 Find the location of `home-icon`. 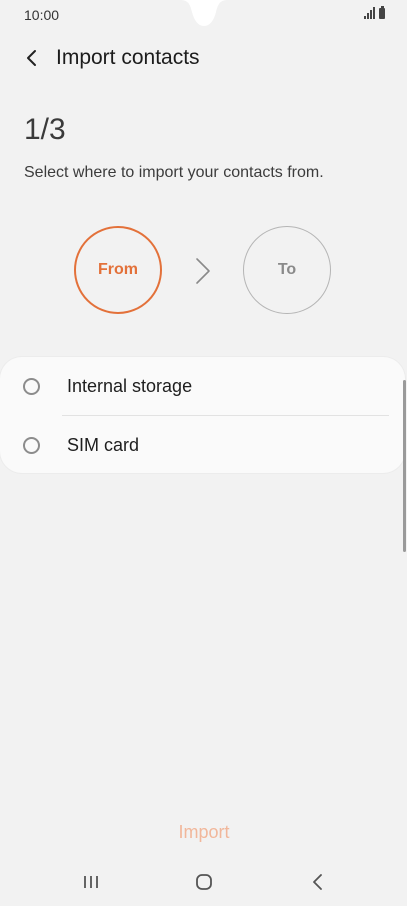

home-icon is located at coordinates (204, 882).